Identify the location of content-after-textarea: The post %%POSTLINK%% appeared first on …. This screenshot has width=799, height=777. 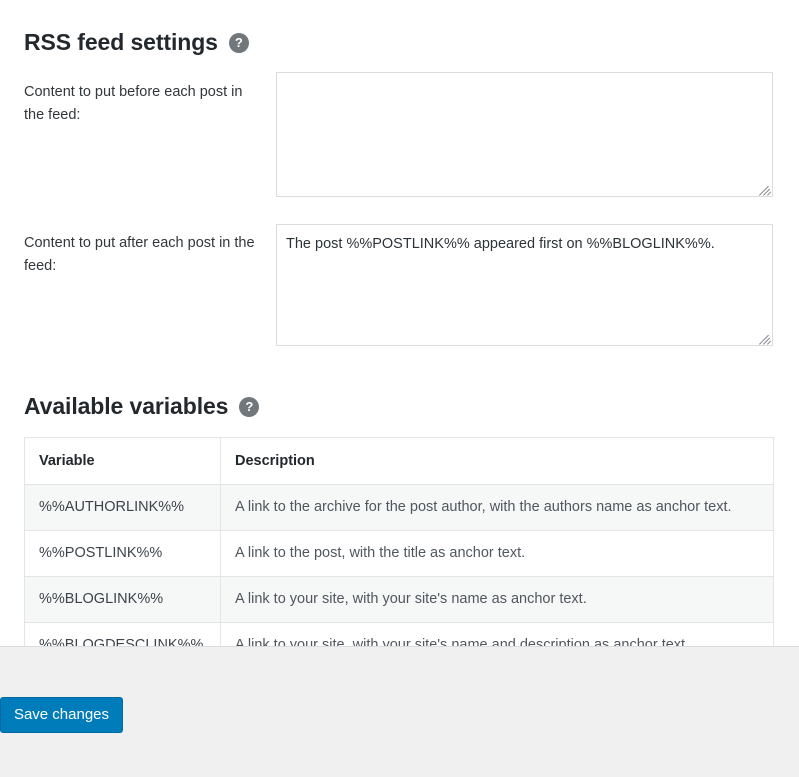
(524, 285).